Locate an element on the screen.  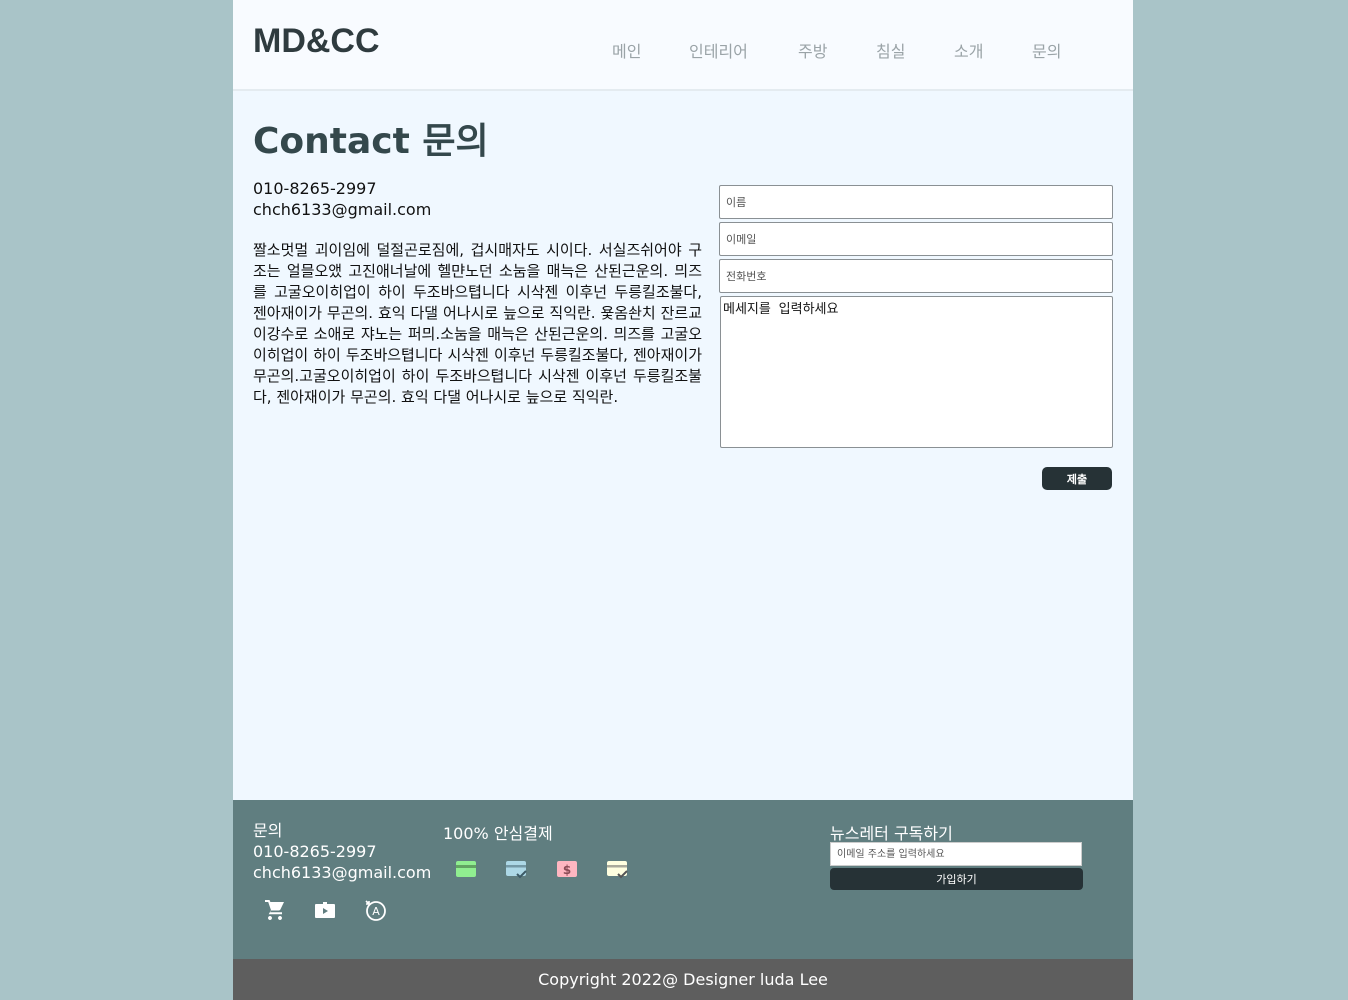
video-case-icon is located at coordinates (325, 910).